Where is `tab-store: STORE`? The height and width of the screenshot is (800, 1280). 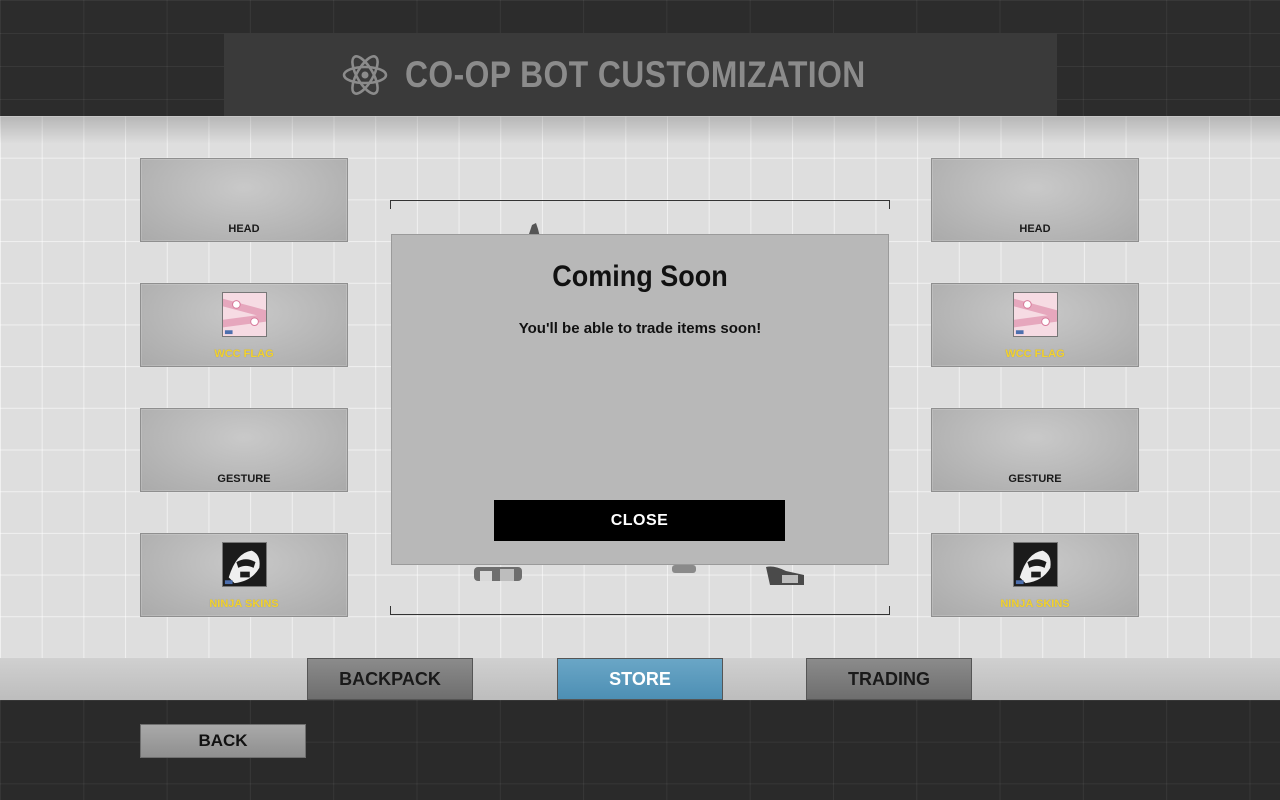 tab-store: STORE is located at coordinates (640, 679).